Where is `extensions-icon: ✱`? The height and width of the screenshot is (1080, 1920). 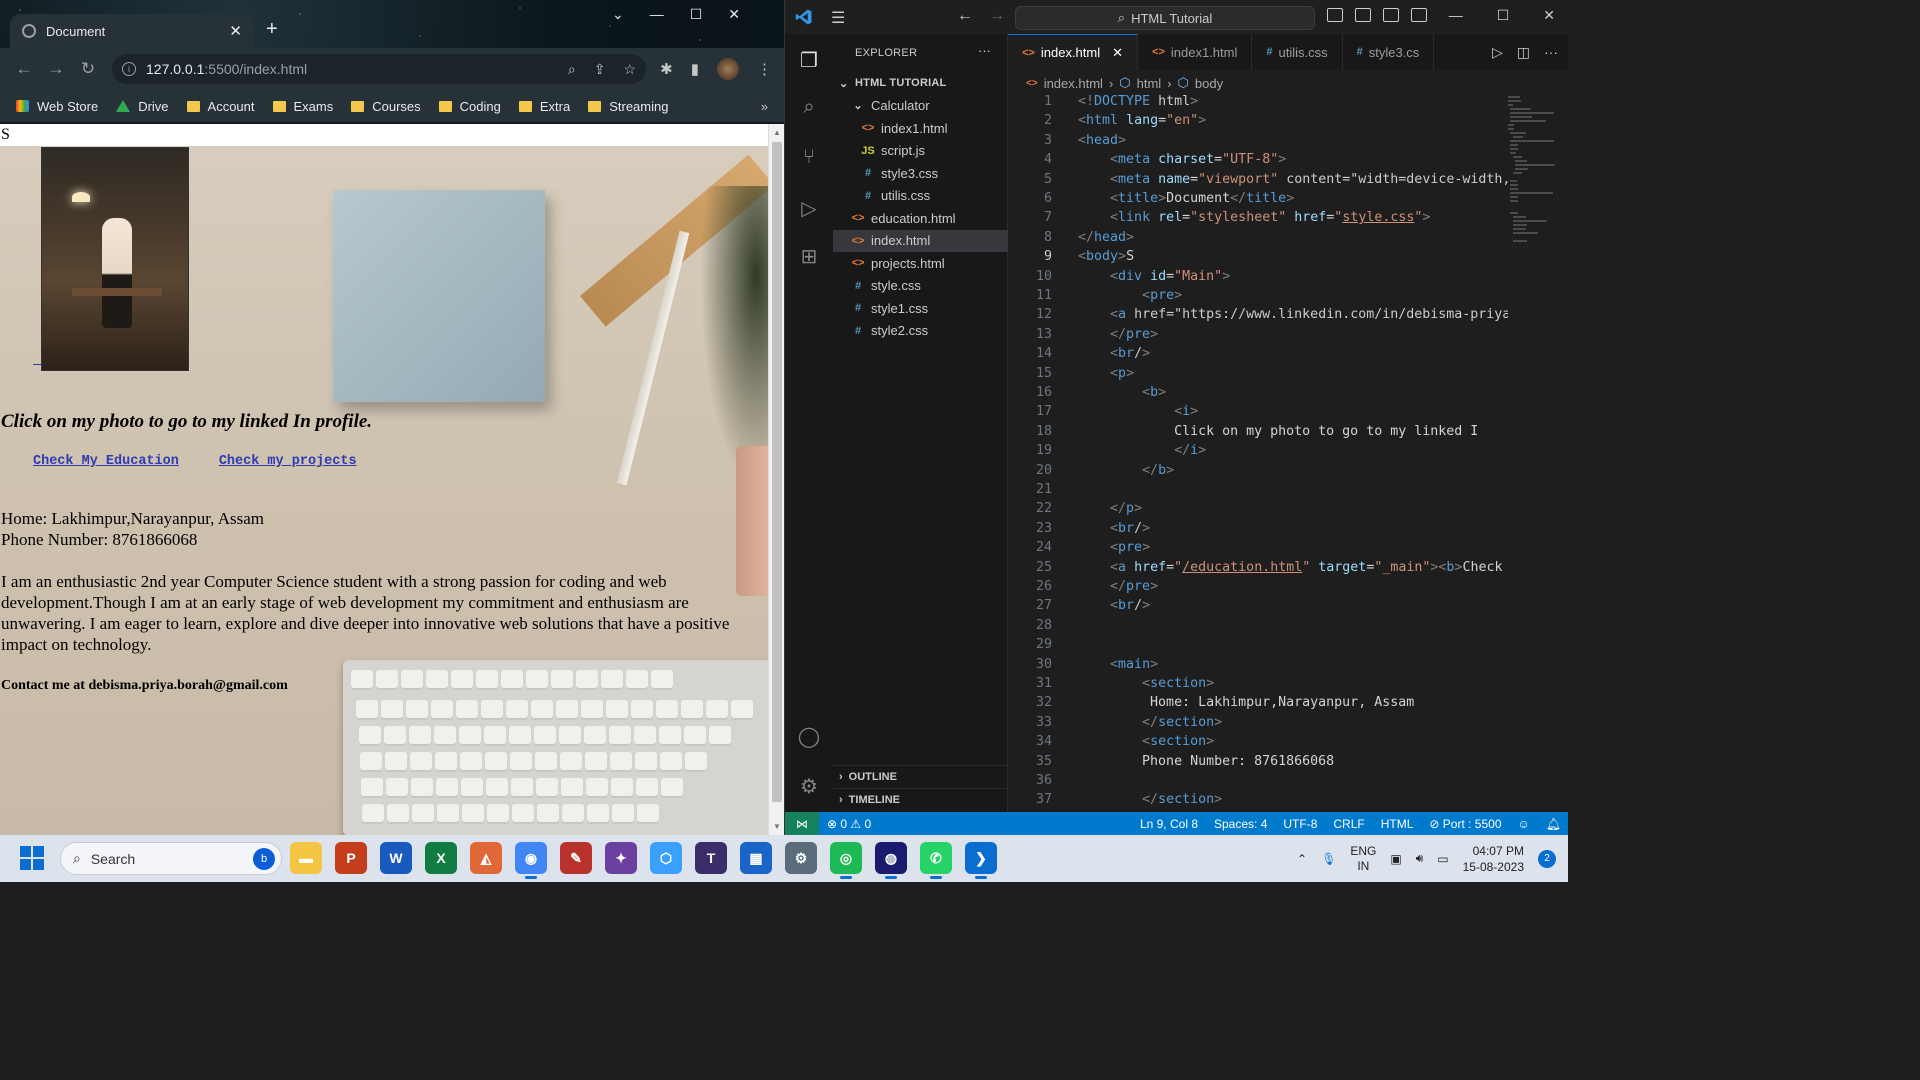
extensions-icon: ✱ is located at coordinates (666, 69).